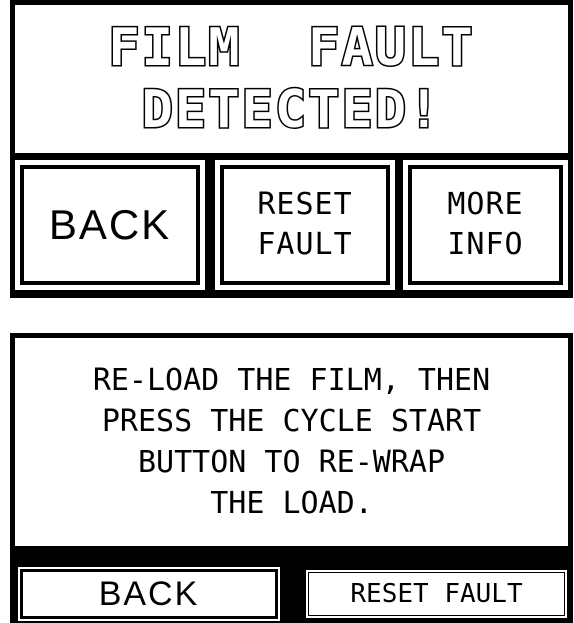  Describe the element at coordinates (291, 421) in the screenshot. I see `instruction-line-2: PRESS THE CYCLE START` at that location.